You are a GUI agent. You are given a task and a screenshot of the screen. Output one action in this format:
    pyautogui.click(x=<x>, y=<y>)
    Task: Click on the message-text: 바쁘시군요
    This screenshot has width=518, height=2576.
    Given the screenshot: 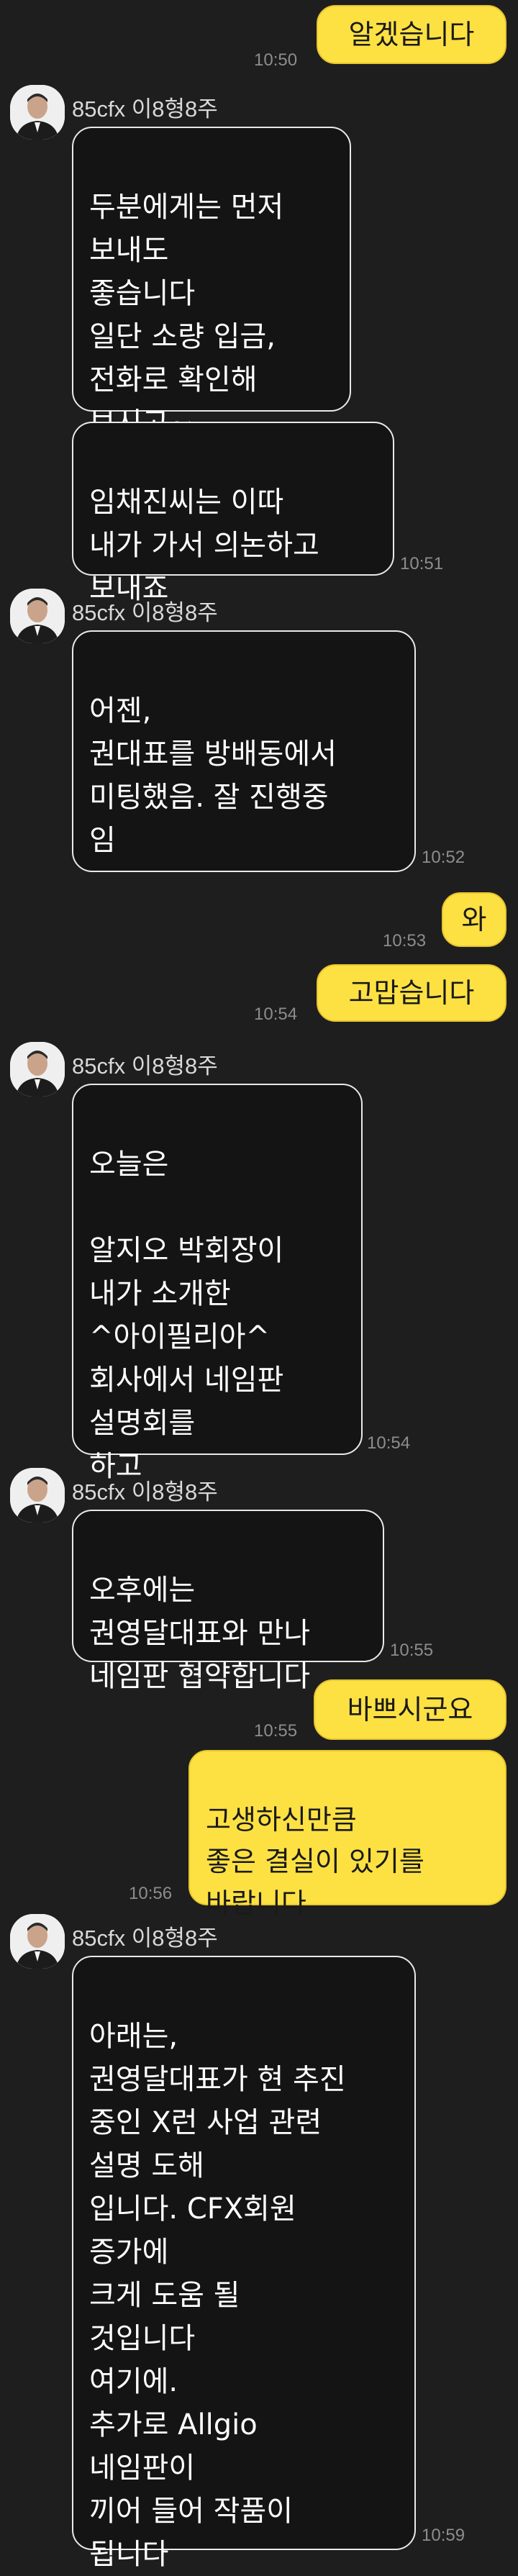 What is the action you would take?
    pyautogui.click(x=410, y=1710)
    